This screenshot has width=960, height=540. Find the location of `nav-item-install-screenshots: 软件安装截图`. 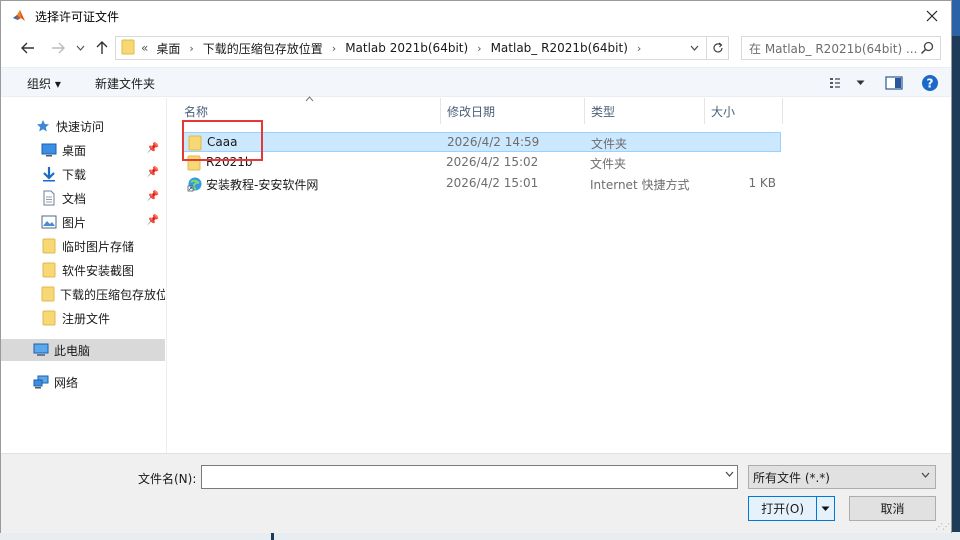

nav-item-install-screenshots: 软件安装截图 is located at coordinates (83, 270).